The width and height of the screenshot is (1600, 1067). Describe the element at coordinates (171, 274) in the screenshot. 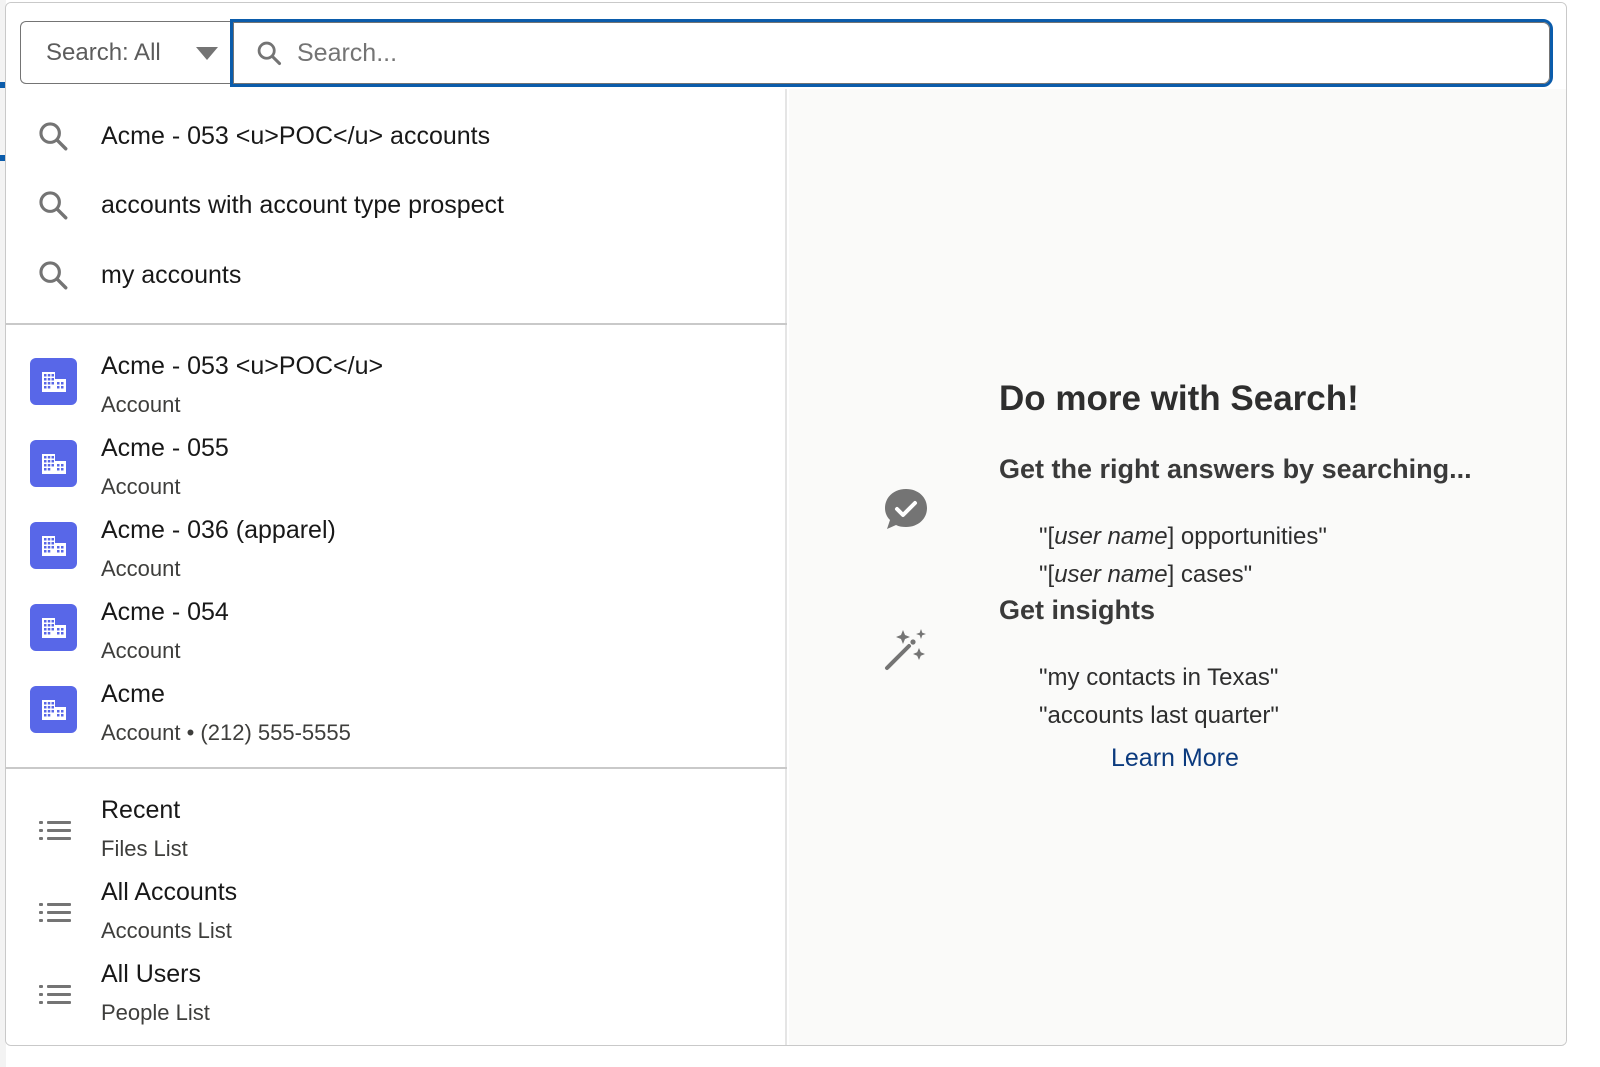

I see `suggestion-label: my accounts` at that location.